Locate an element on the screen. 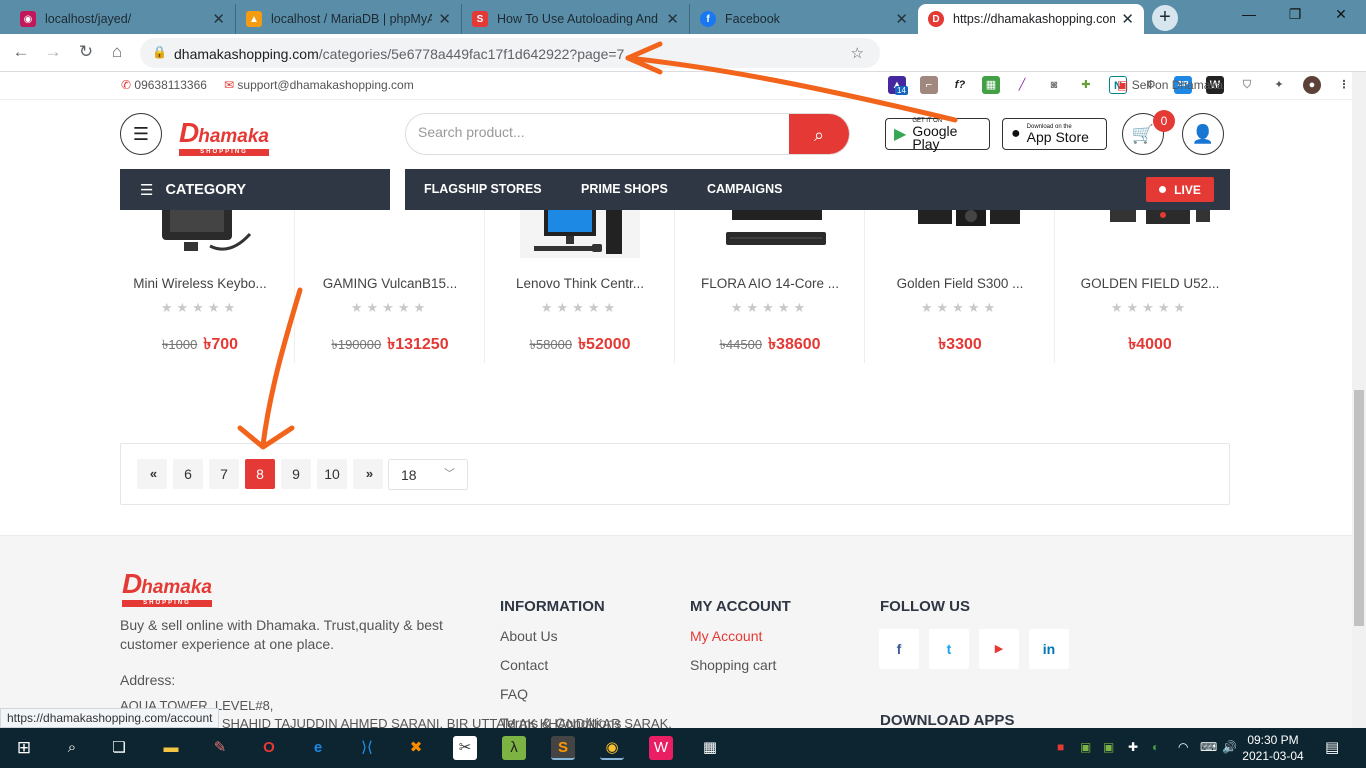 The image size is (1366, 768). tab-autoloading: S How To Use Autoloading And Composer ✕ is located at coordinates (576, 19).